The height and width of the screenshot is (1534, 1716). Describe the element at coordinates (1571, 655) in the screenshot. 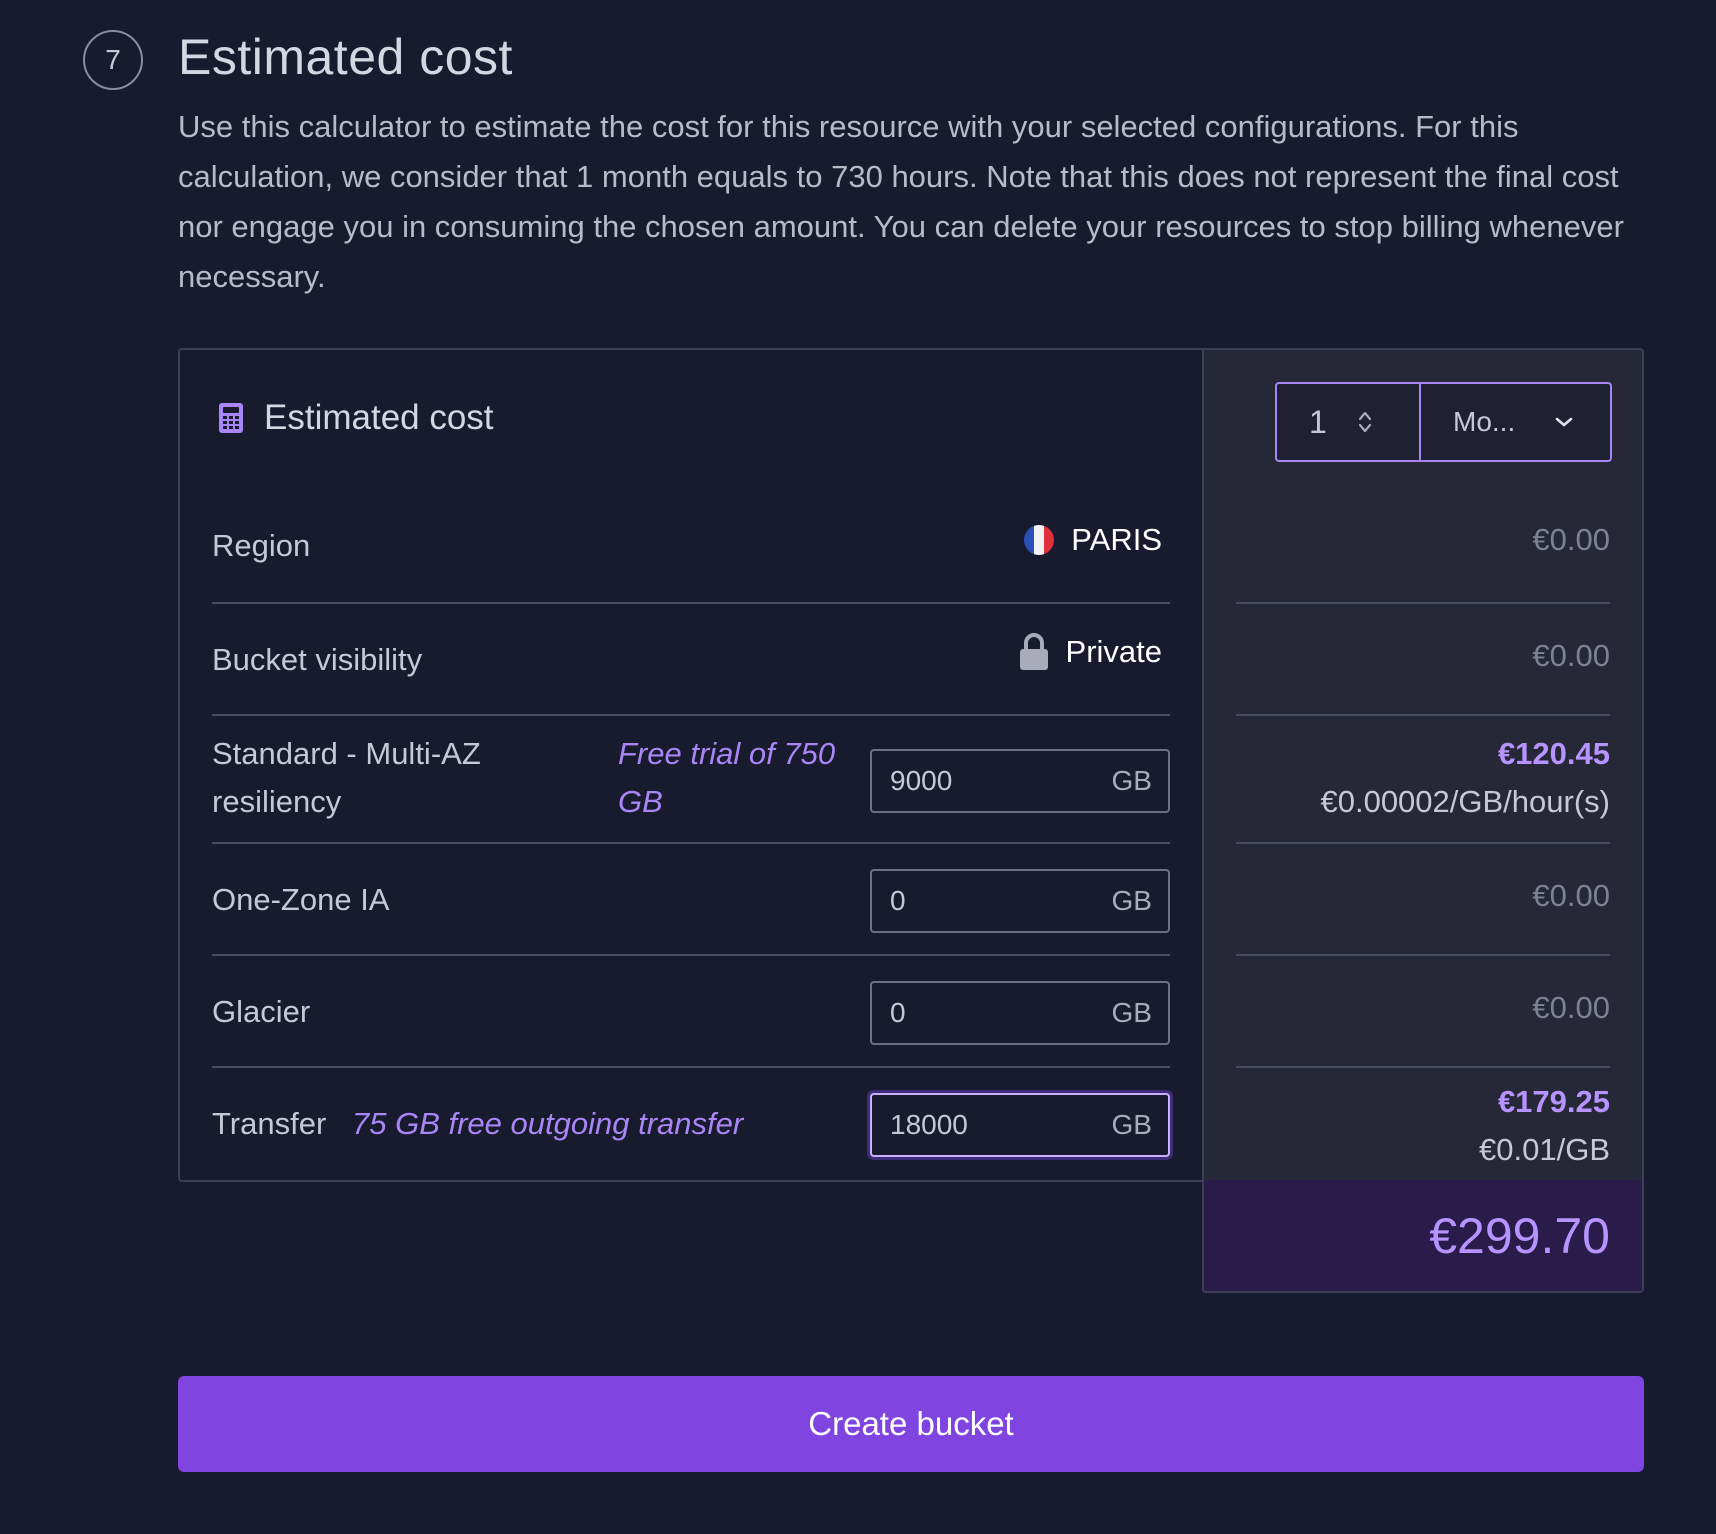

I see `visibility-price: €0.00` at that location.